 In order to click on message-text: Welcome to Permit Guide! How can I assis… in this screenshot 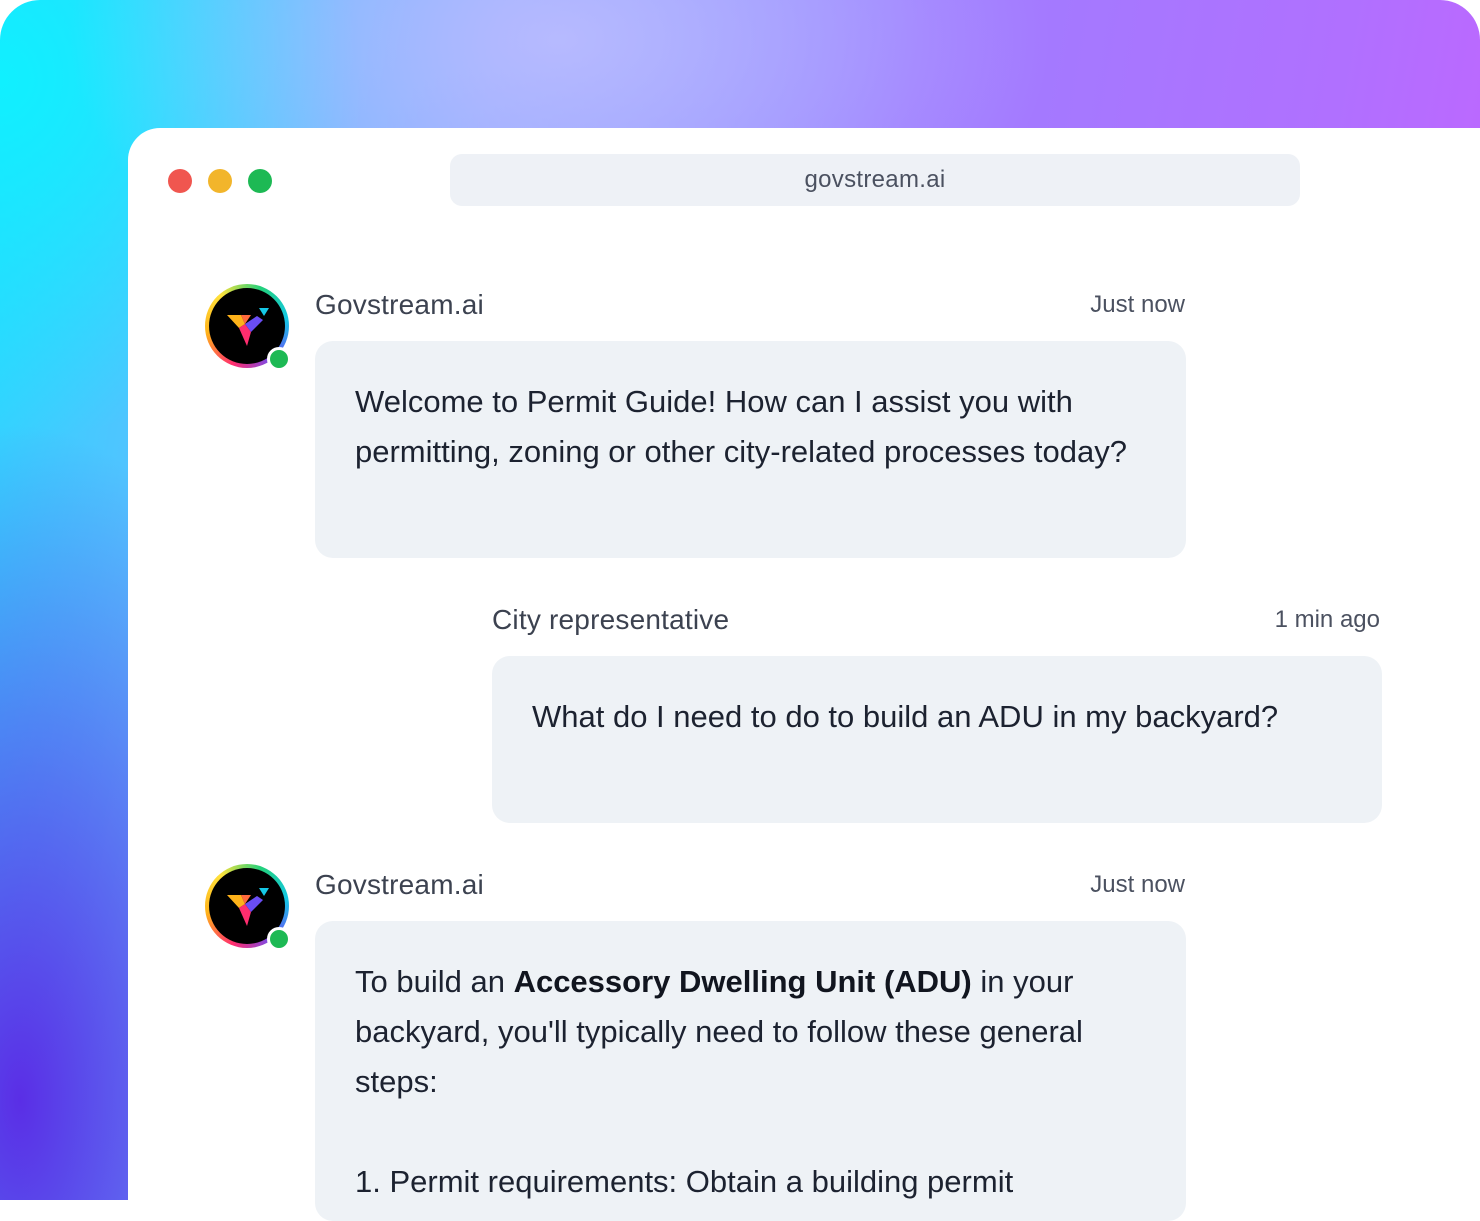, I will do `click(741, 426)`.